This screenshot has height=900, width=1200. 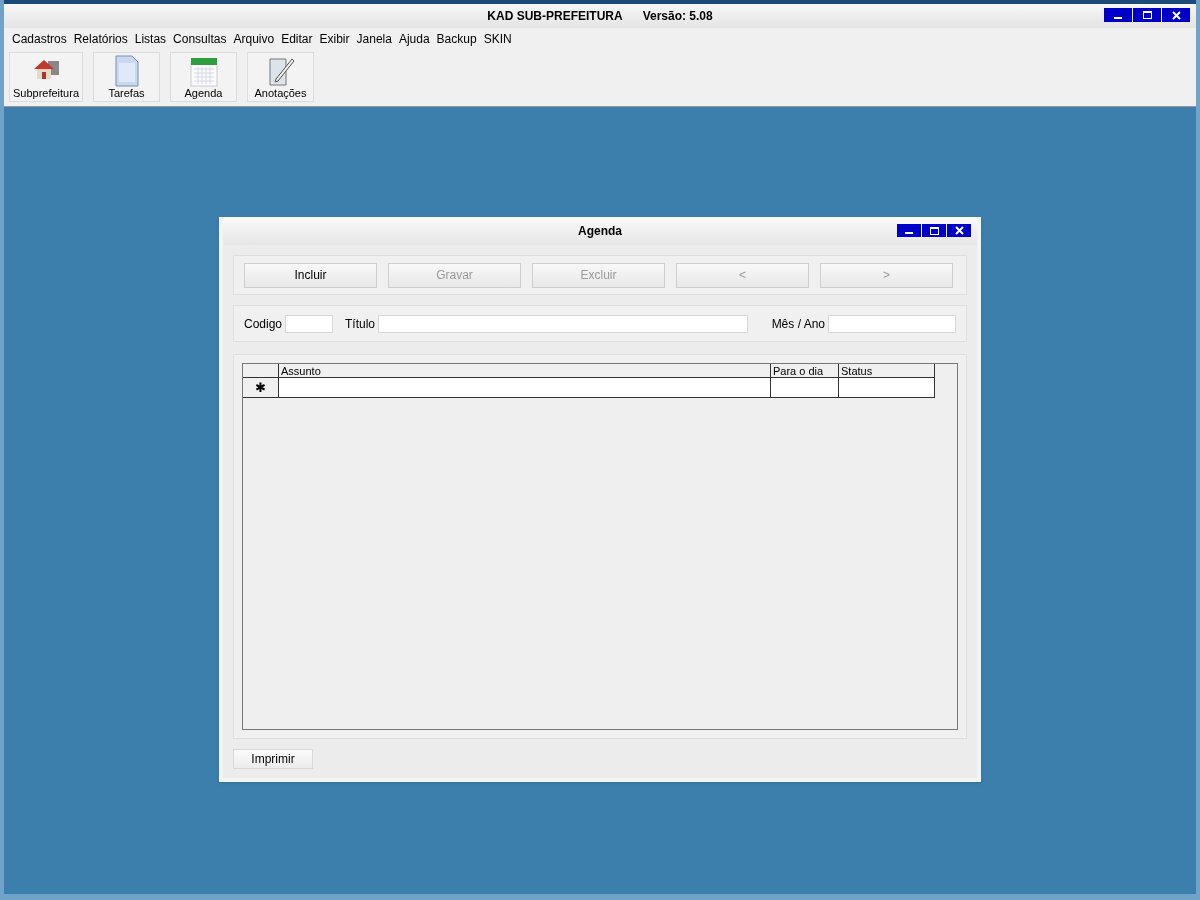 I want to click on toolbar-button: Tarefas, so click(x=126, y=77).